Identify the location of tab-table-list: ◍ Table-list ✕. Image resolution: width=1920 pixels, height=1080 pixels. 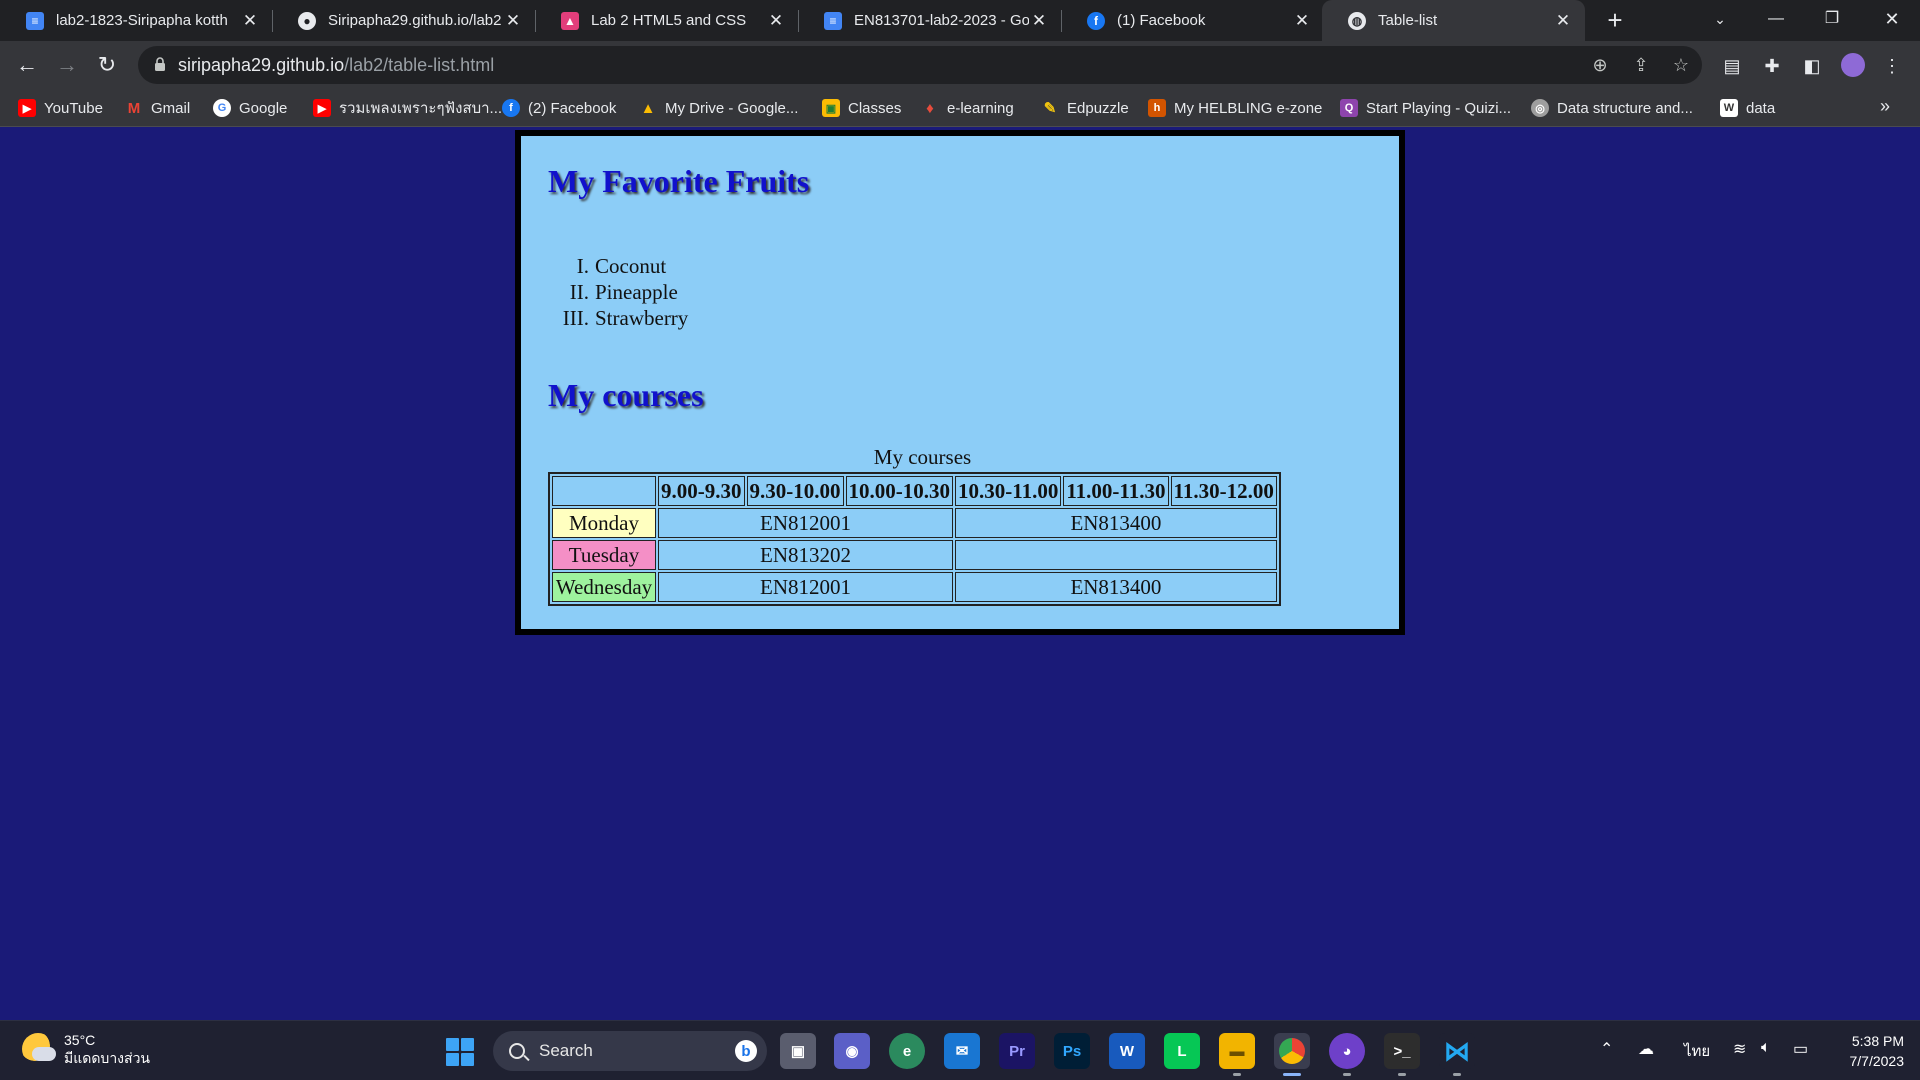
(1453, 20).